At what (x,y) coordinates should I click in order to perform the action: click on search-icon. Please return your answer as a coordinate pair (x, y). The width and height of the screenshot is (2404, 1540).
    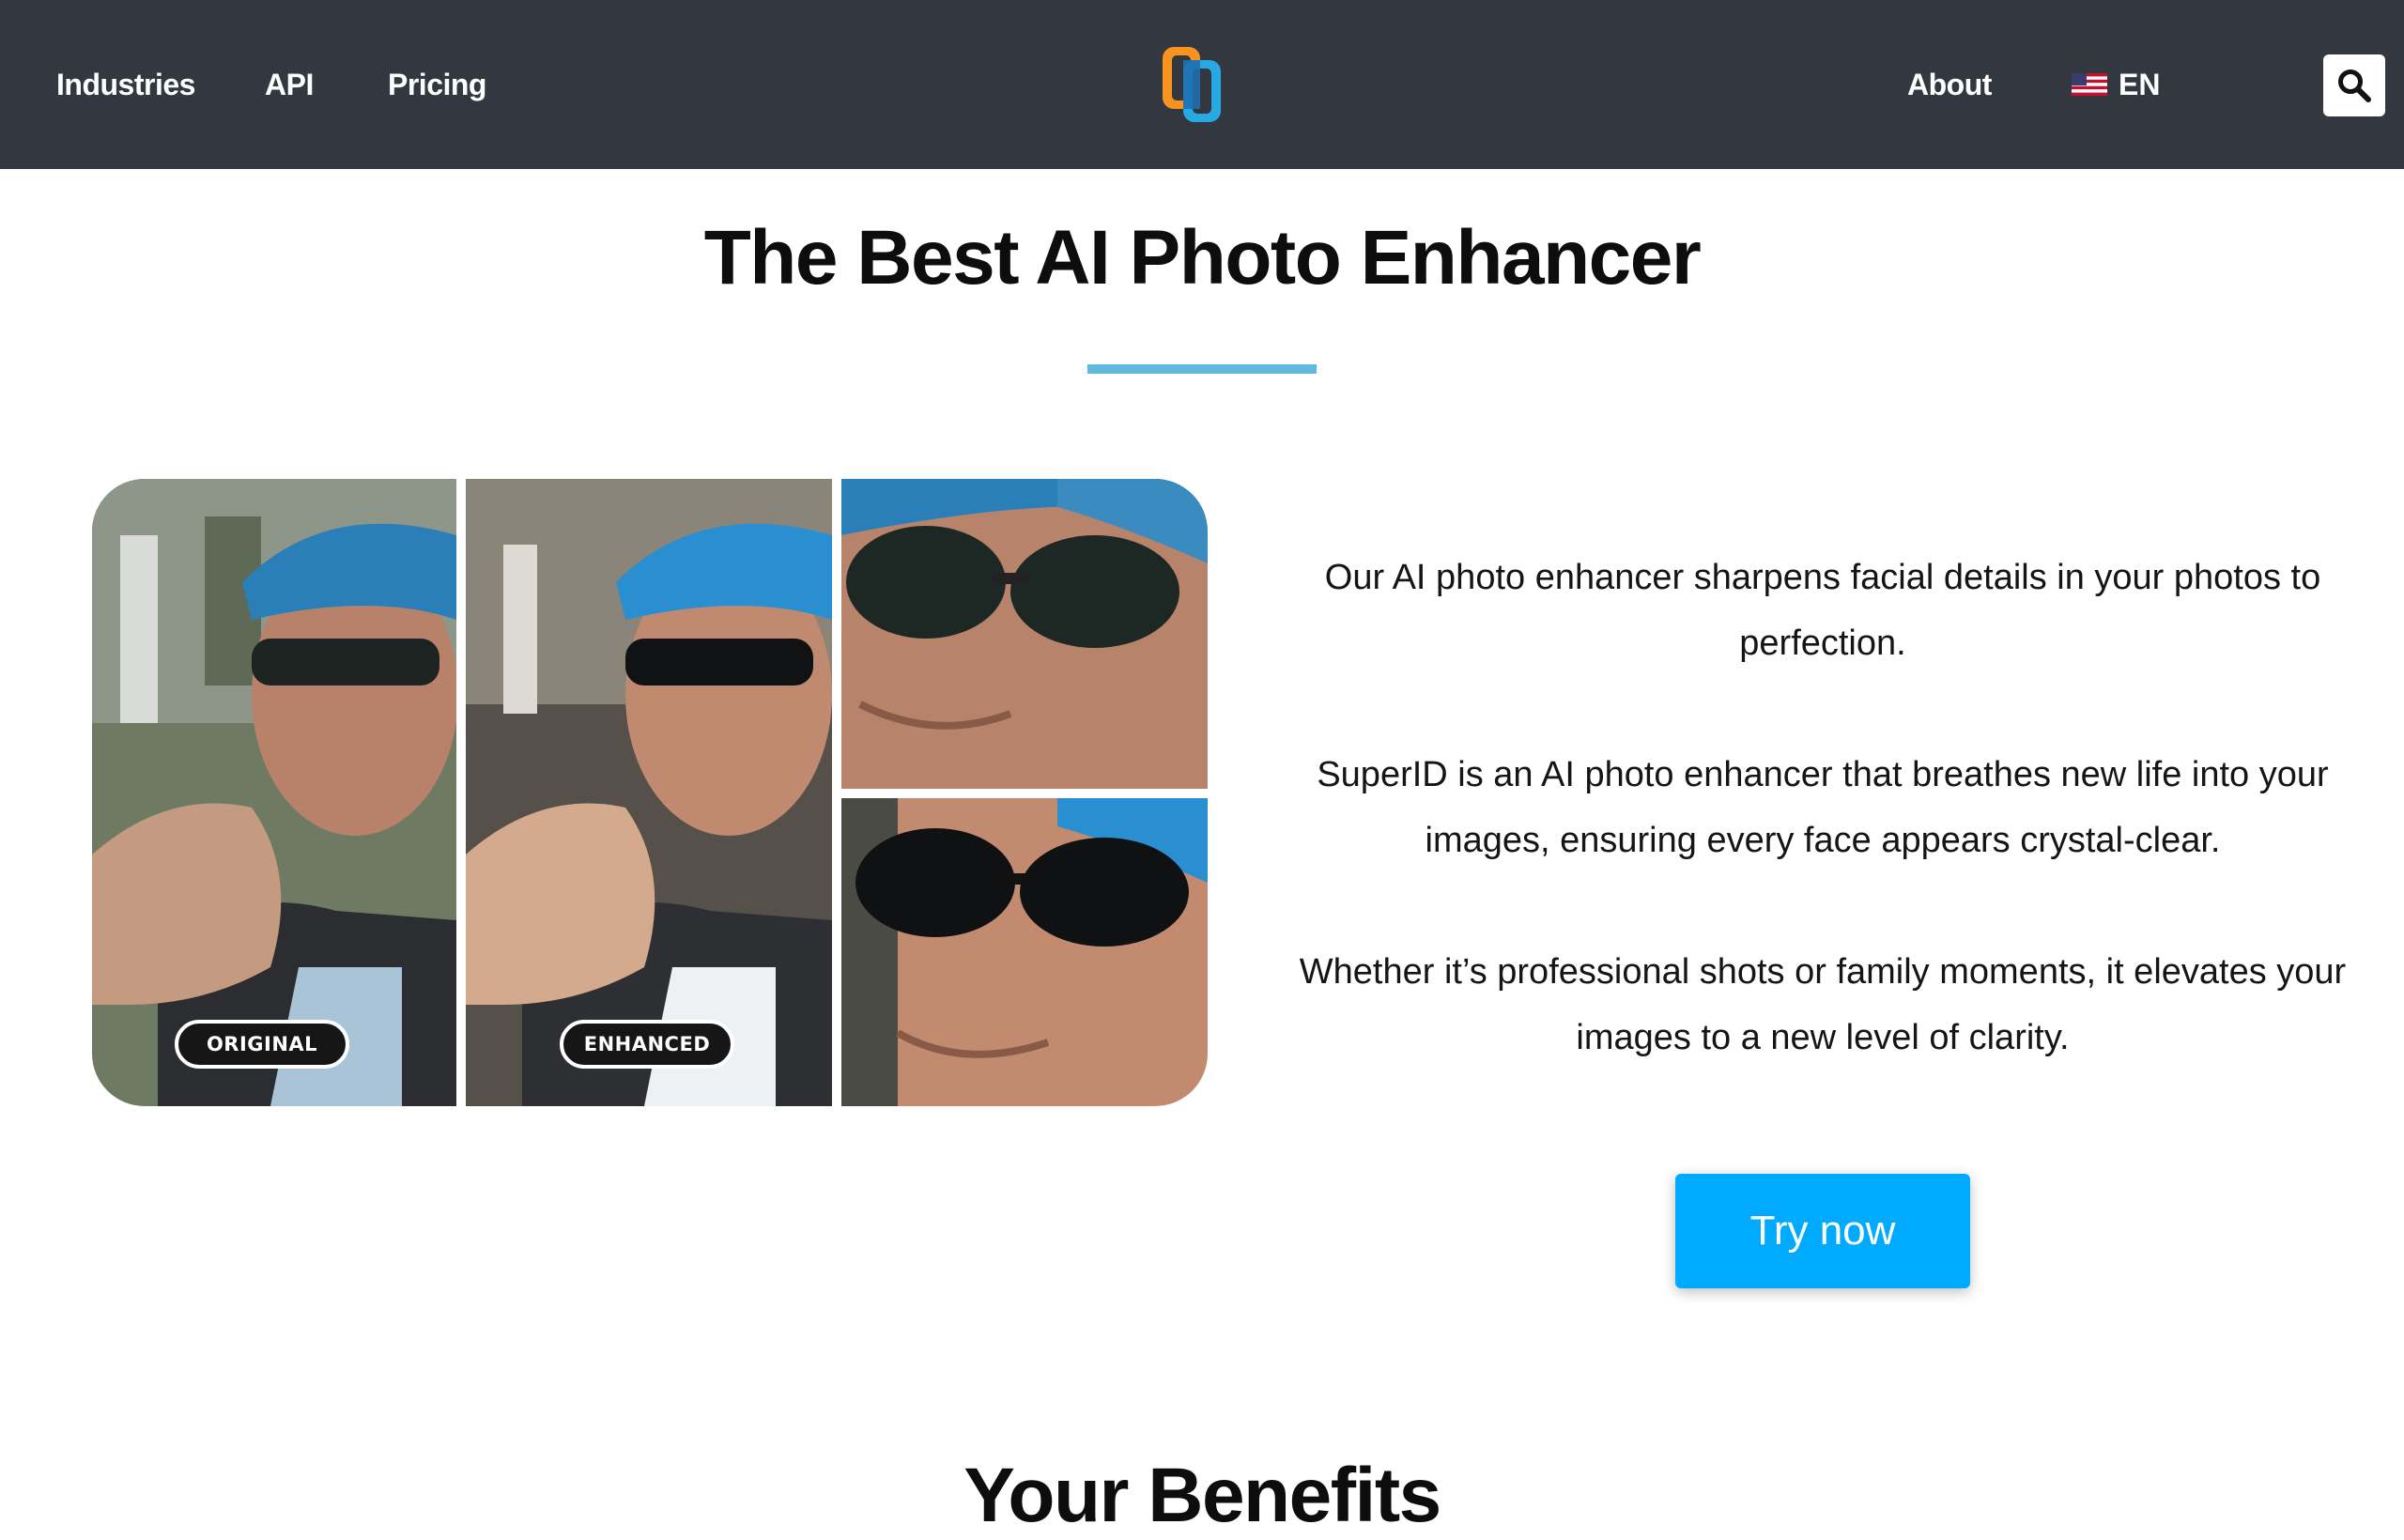
    Looking at the image, I should click on (2354, 85).